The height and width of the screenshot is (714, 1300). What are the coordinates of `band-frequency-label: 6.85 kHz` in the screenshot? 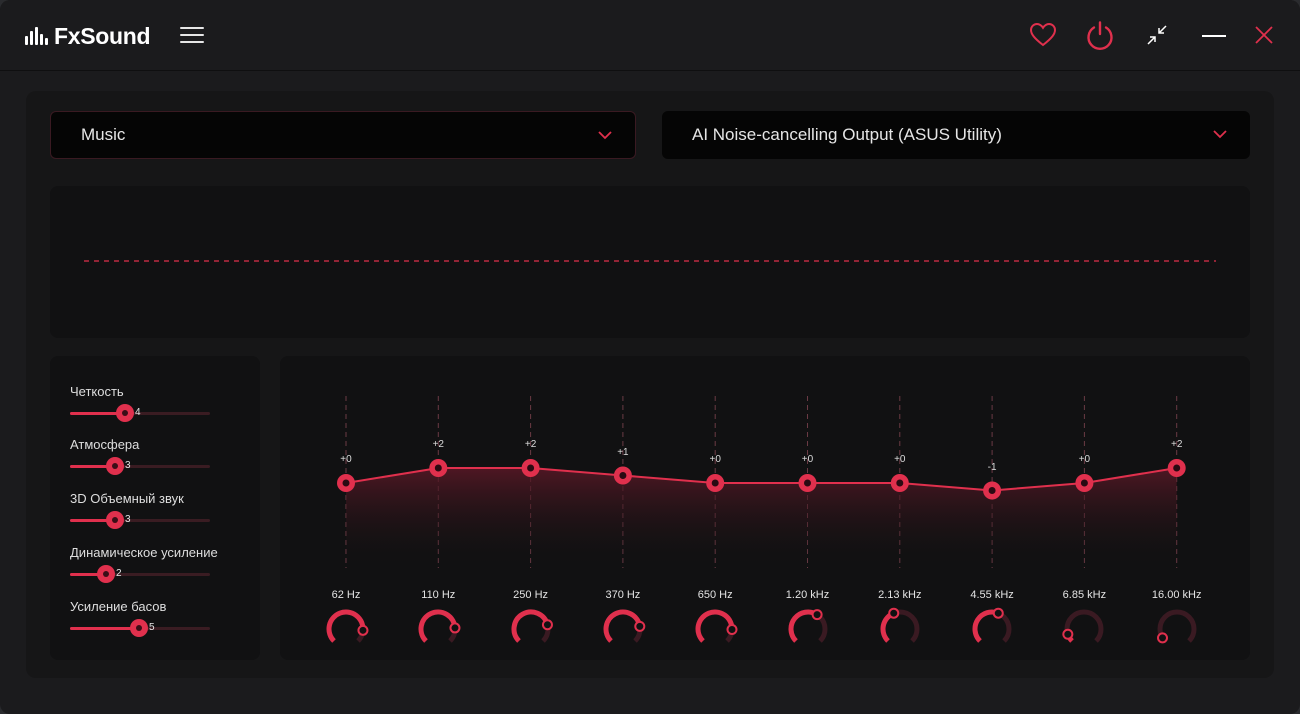 It's located at (1084, 595).